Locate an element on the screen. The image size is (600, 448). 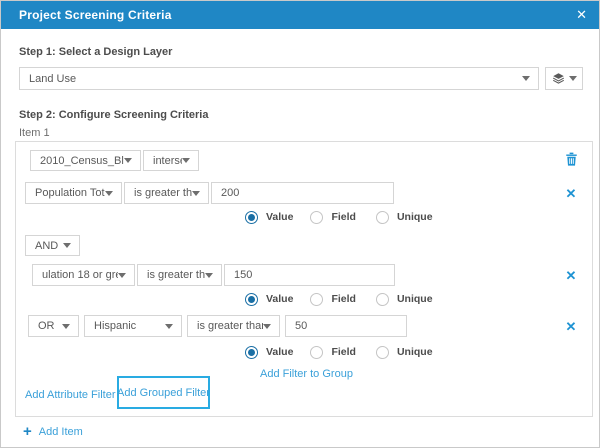
delete-item-button is located at coordinates (571, 159).